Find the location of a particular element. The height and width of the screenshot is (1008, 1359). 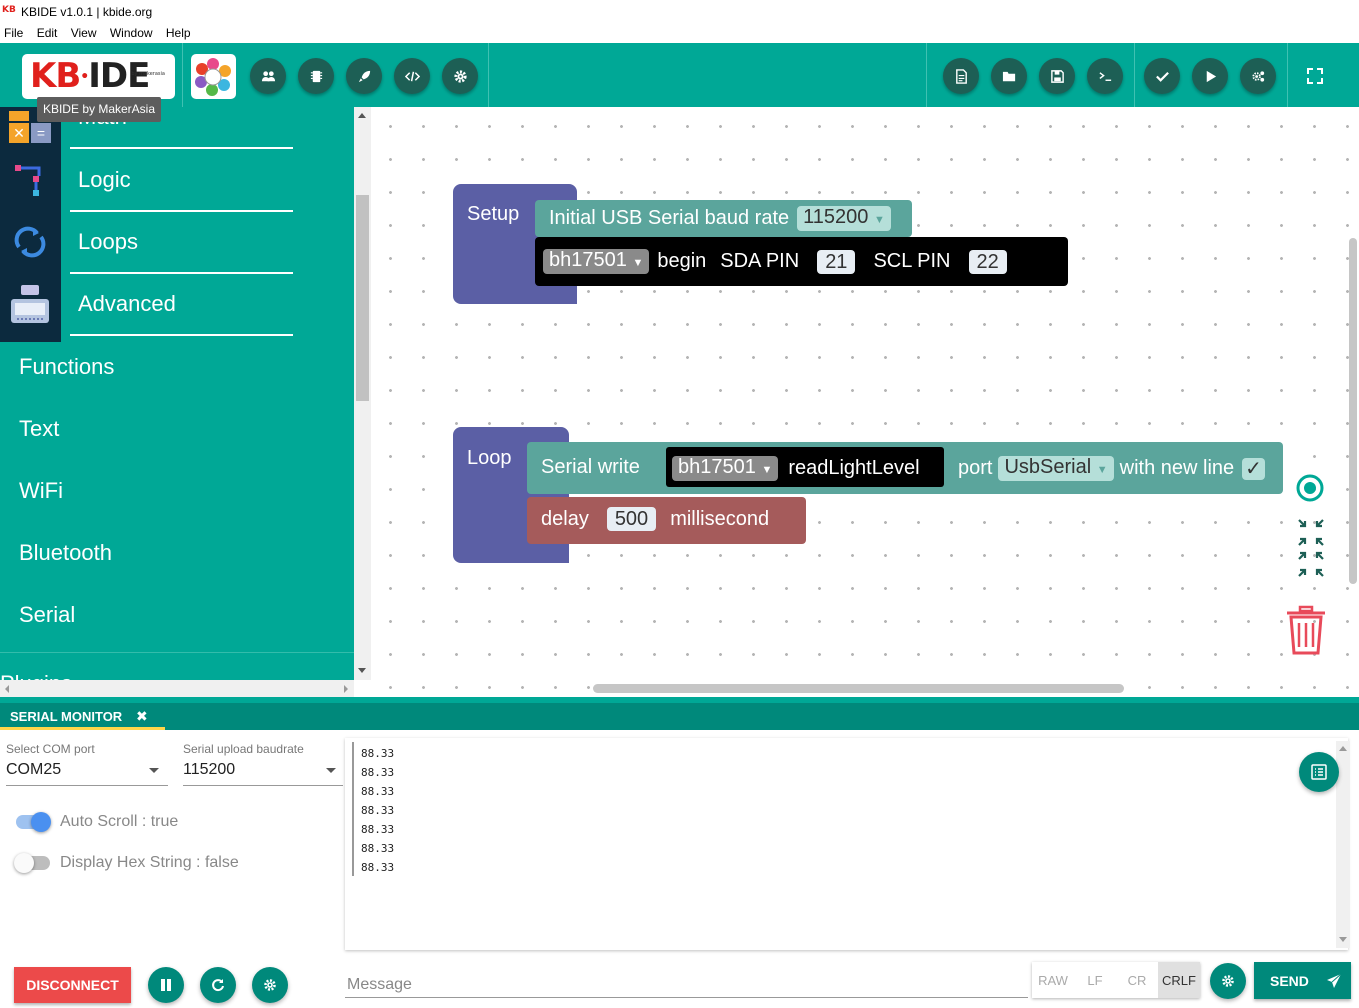

com-port-select: COM25 is located at coordinates (33, 770).